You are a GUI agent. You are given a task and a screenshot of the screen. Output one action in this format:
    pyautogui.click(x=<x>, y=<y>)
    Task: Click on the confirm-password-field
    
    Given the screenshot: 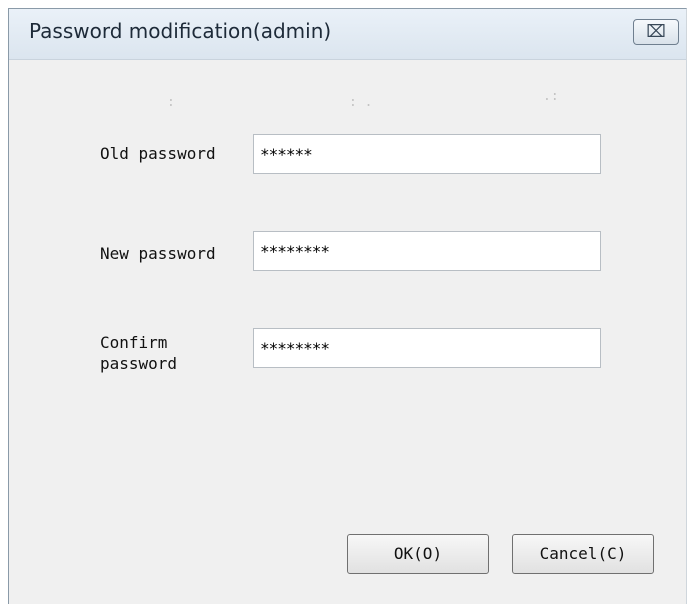 What is the action you would take?
    pyautogui.click(x=427, y=348)
    